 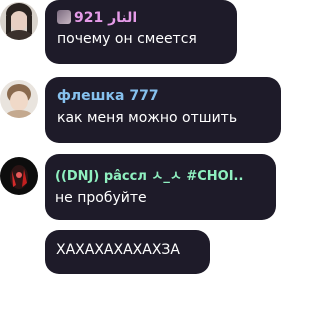 What do you see at coordinates (147, 18) in the screenshot?
I see `message-sender: 921 النار` at bounding box center [147, 18].